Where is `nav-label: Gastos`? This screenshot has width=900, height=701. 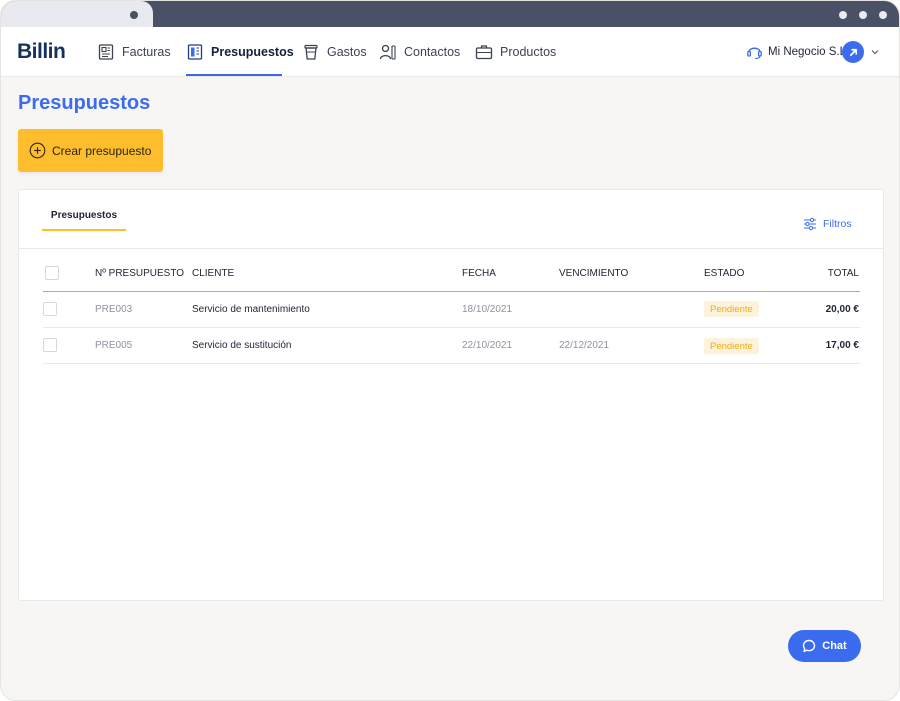 nav-label: Gastos is located at coordinates (347, 52).